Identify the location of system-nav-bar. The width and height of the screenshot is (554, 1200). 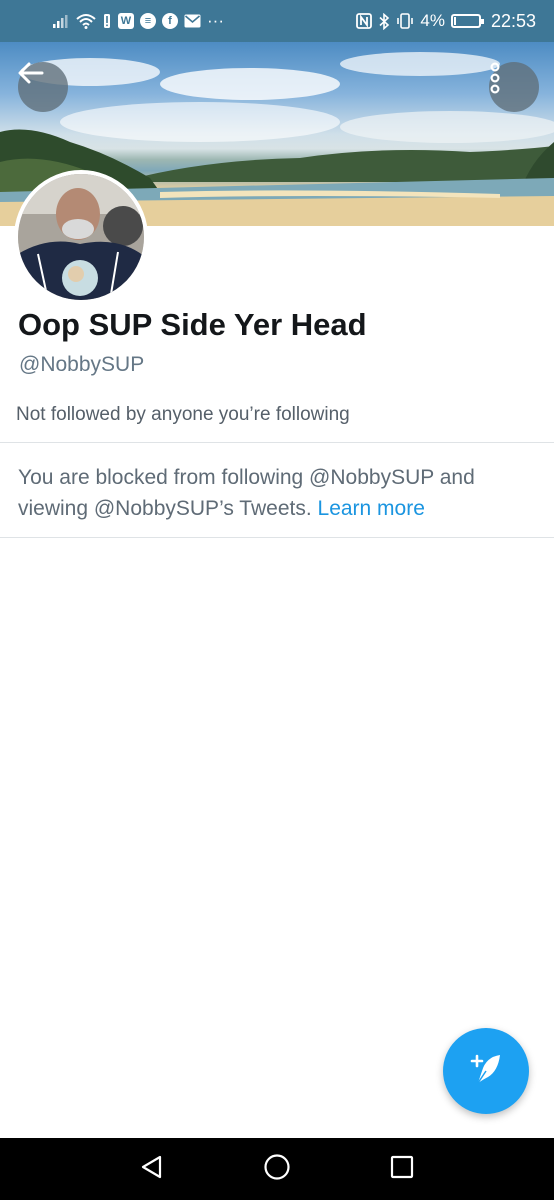
(277, 1169).